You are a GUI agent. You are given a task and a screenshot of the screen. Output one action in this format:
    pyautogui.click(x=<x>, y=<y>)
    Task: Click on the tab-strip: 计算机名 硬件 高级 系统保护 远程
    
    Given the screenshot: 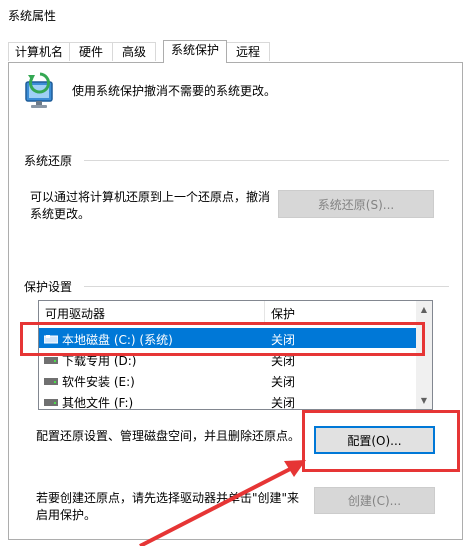 What is the action you would take?
    pyautogui.click(x=235, y=51)
    